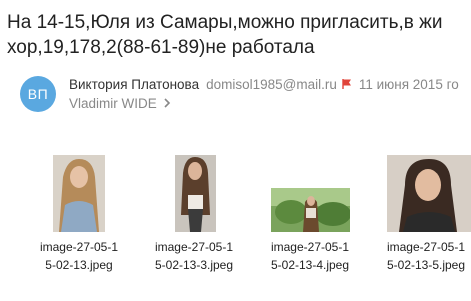 This screenshot has height=301, width=471. I want to click on attachment-filename: image-27-05-1 5-02-13.jpeg, so click(79, 256).